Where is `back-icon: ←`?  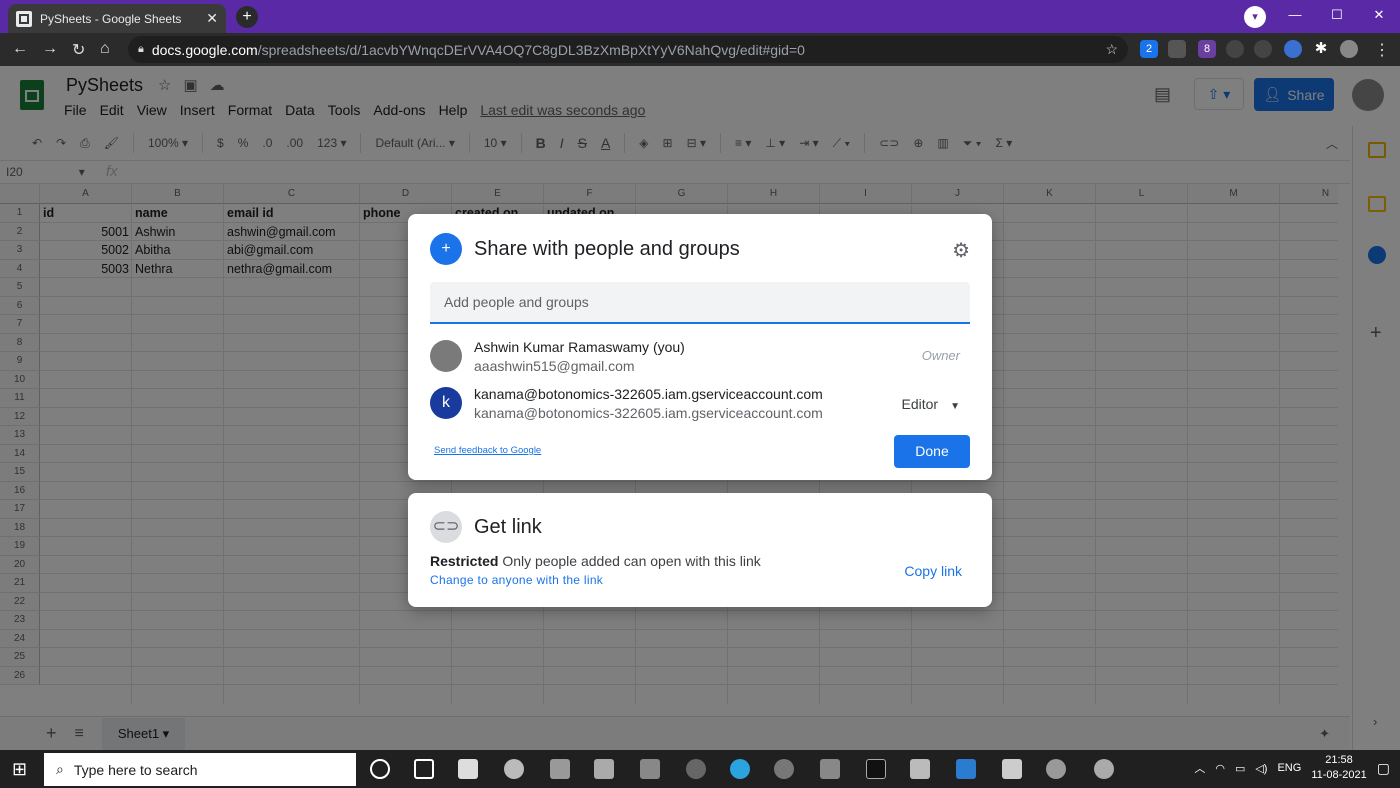
back-icon: ← is located at coordinates (20, 49).